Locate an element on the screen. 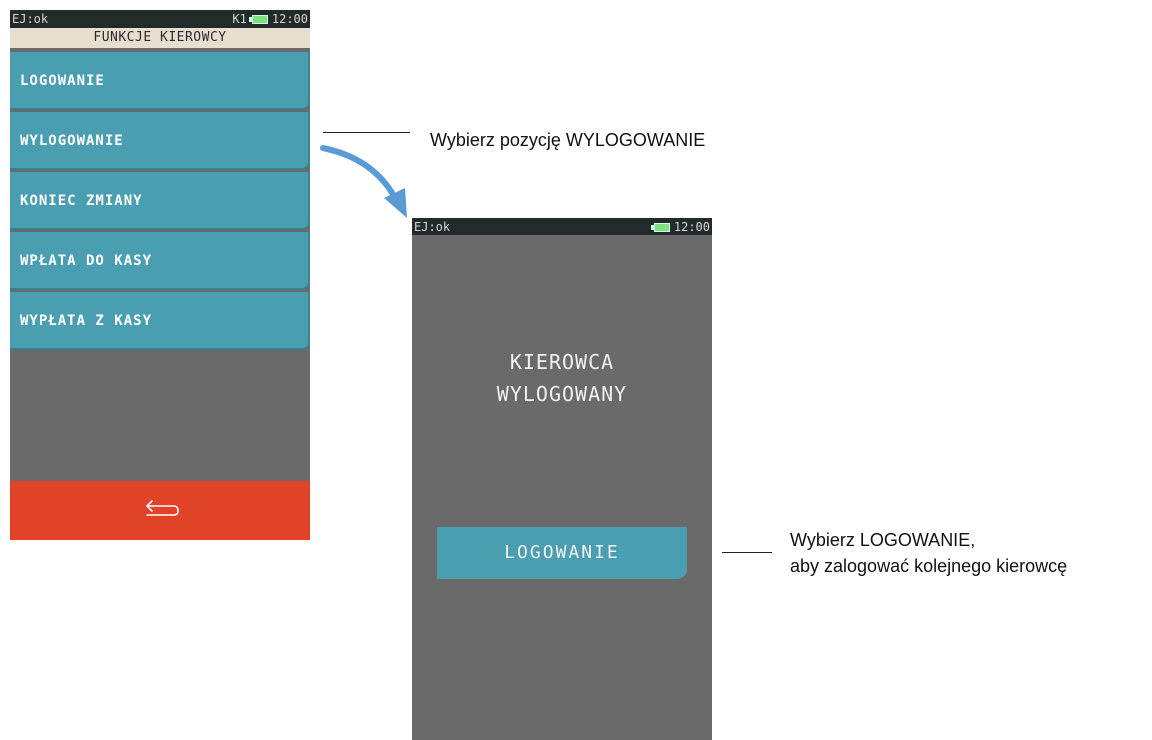 The image size is (1152, 740). back-button is located at coordinates (160, 510).